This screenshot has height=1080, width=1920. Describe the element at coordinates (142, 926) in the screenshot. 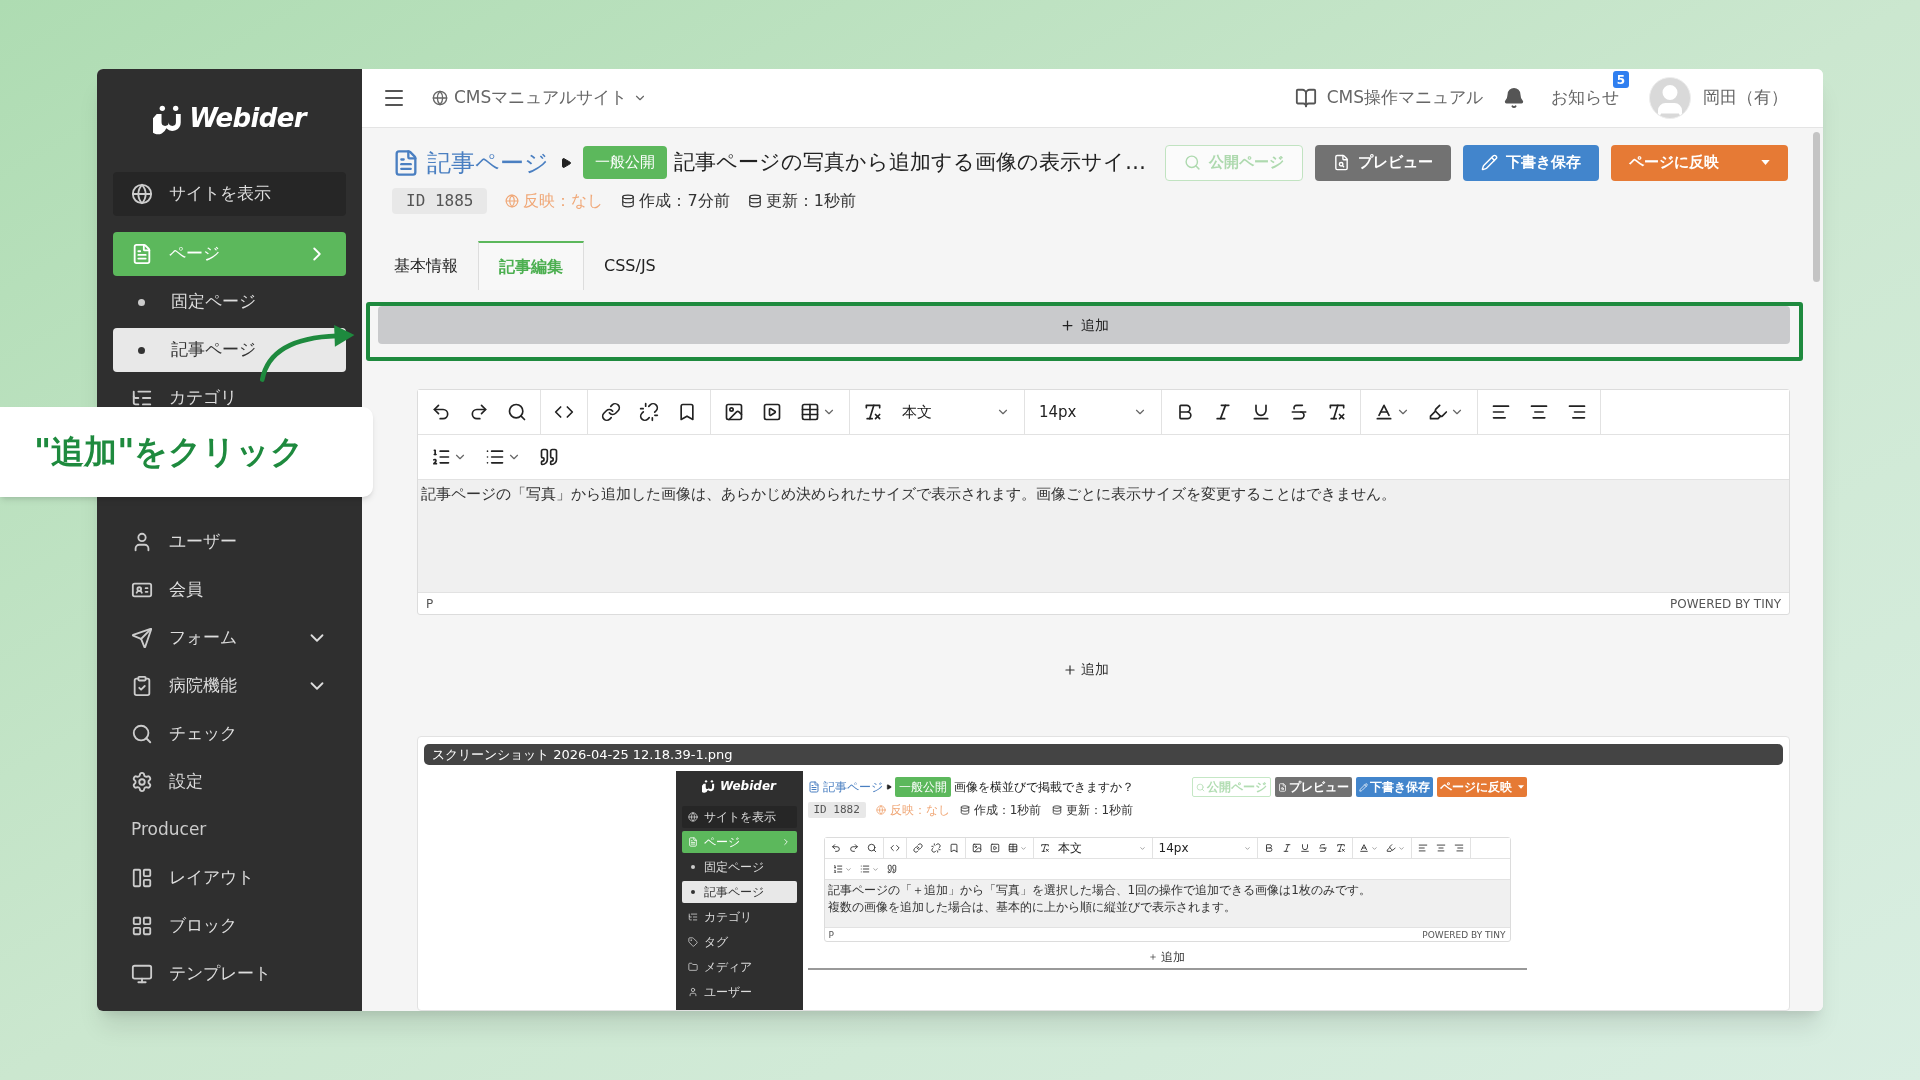

I see `grid-icon` at that location.